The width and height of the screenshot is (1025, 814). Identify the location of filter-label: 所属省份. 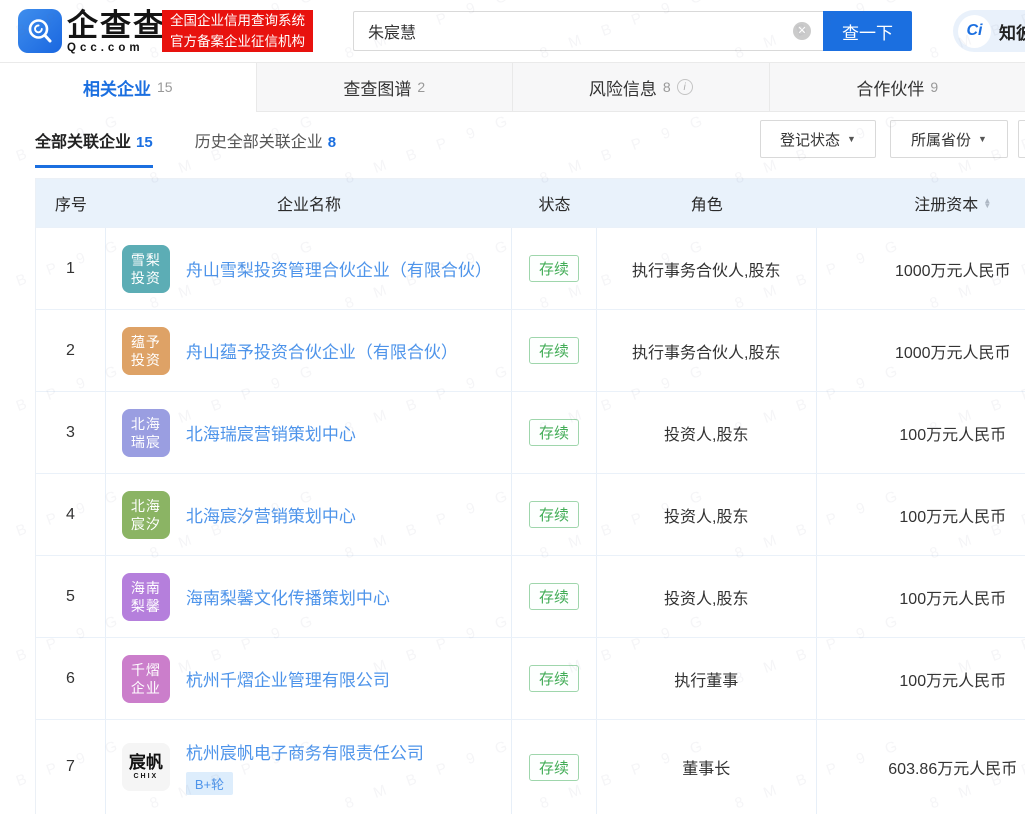
(941, 139).